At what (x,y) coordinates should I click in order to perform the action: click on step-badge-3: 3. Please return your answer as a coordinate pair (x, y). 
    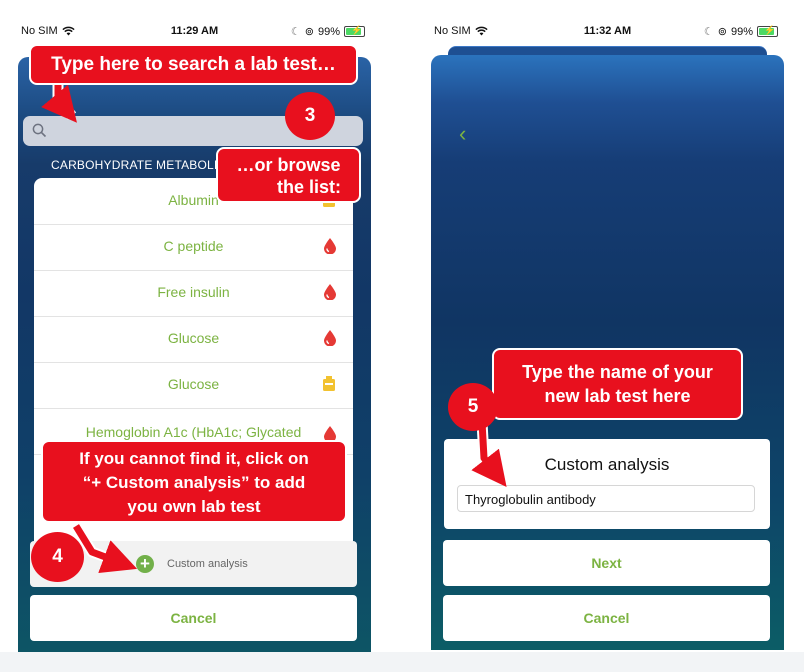
    Looking at the image, I should click on (310, 116).